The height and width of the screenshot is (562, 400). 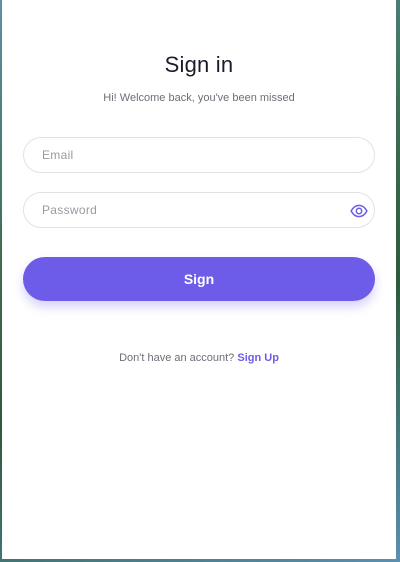 I want to click on password-field-wrapper, so click(x=199, y=210).